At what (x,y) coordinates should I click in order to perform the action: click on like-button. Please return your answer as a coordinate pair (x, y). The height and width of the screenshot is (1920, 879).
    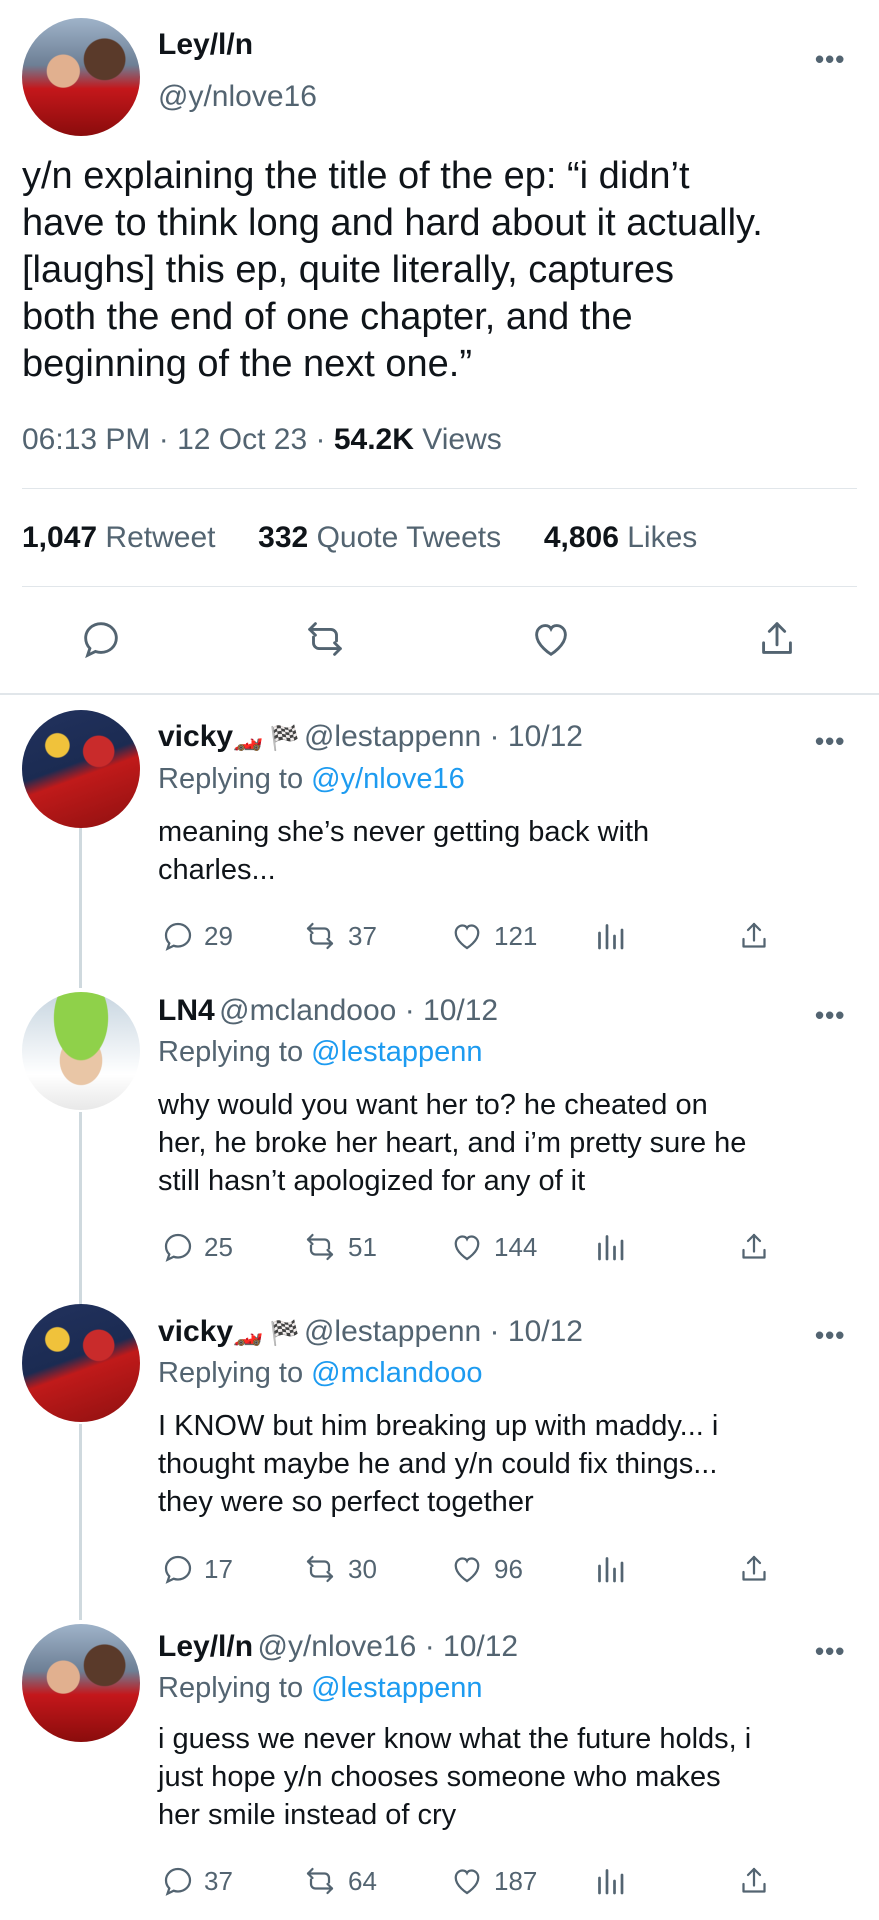
    Looking at the image, I should click on (551, 639).